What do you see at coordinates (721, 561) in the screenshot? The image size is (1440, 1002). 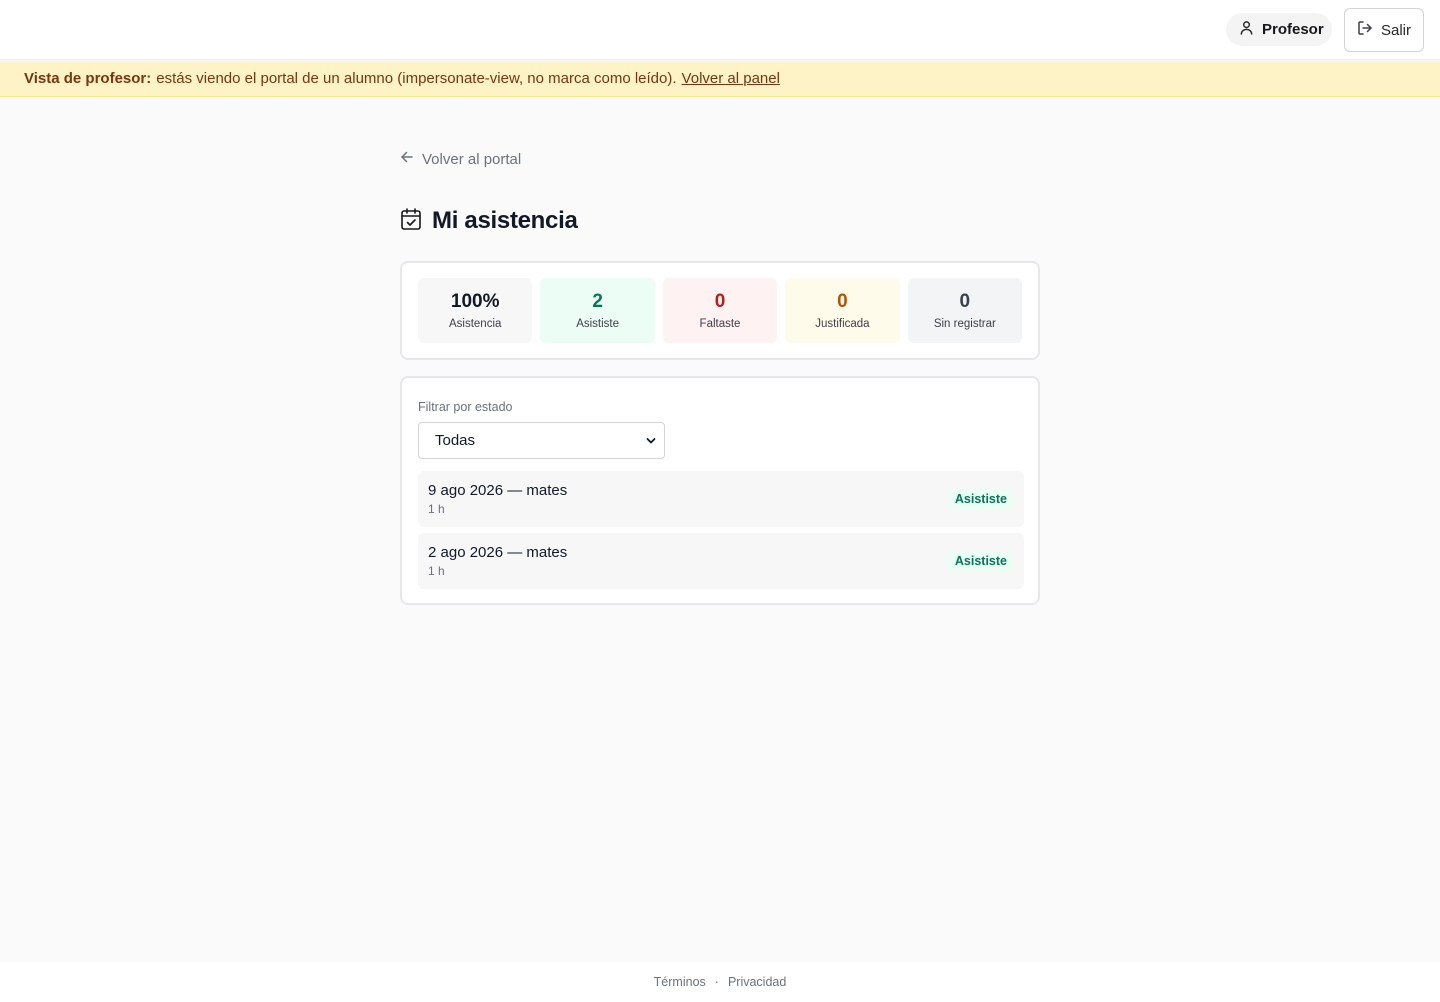 I see `session-row: 2 ago 2026 — mates 1 h Asististe` at bounding box center [721, 561].